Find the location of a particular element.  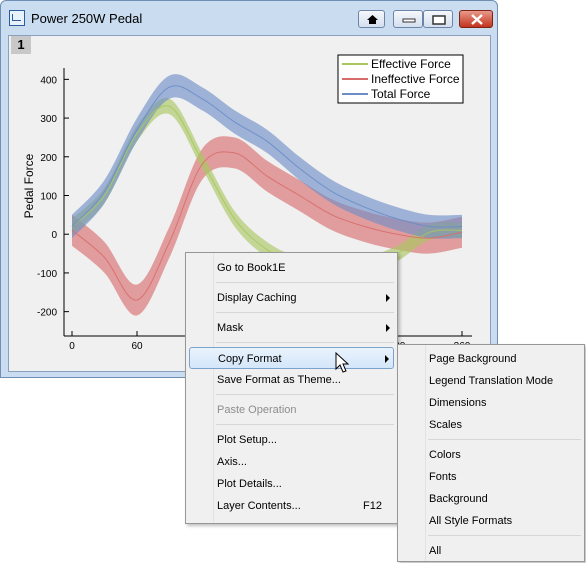

menu-item-background: Background is located at coordinates (491, 499).